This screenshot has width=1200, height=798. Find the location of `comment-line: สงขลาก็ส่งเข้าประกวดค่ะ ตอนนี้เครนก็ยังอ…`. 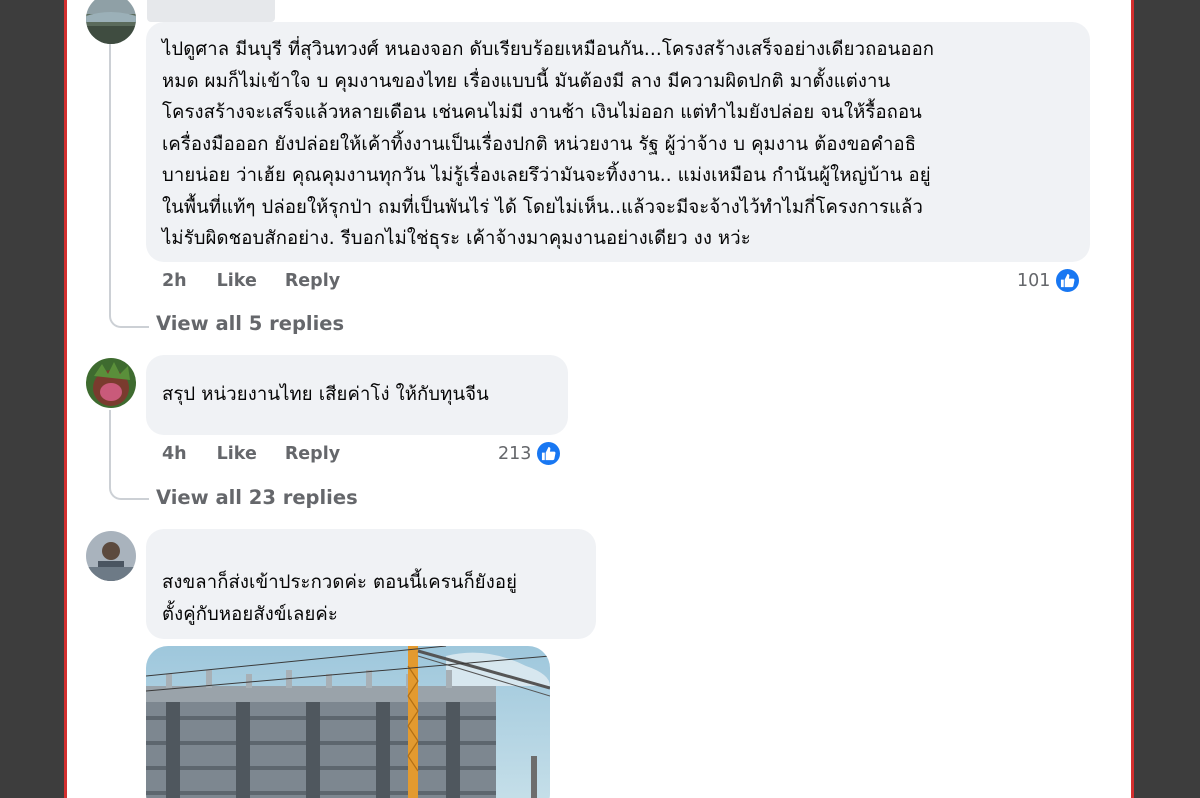

comment-line: สงขลาก็ส่งเข้าประกวดค่ะ ตอนนี้เครนก็ยังอ… is located at coordinates (340, 582).